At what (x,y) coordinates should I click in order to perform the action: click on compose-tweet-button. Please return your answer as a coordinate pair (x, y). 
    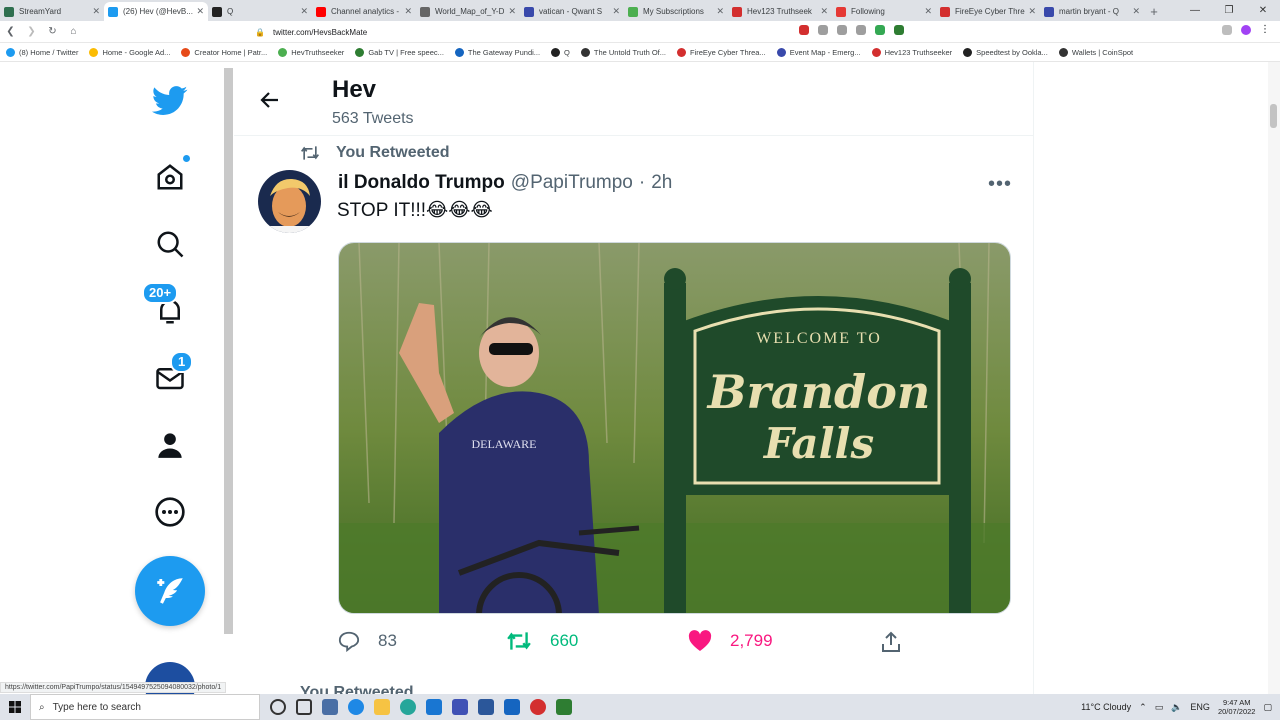
    Looking at the image, I should click on (170, 591).